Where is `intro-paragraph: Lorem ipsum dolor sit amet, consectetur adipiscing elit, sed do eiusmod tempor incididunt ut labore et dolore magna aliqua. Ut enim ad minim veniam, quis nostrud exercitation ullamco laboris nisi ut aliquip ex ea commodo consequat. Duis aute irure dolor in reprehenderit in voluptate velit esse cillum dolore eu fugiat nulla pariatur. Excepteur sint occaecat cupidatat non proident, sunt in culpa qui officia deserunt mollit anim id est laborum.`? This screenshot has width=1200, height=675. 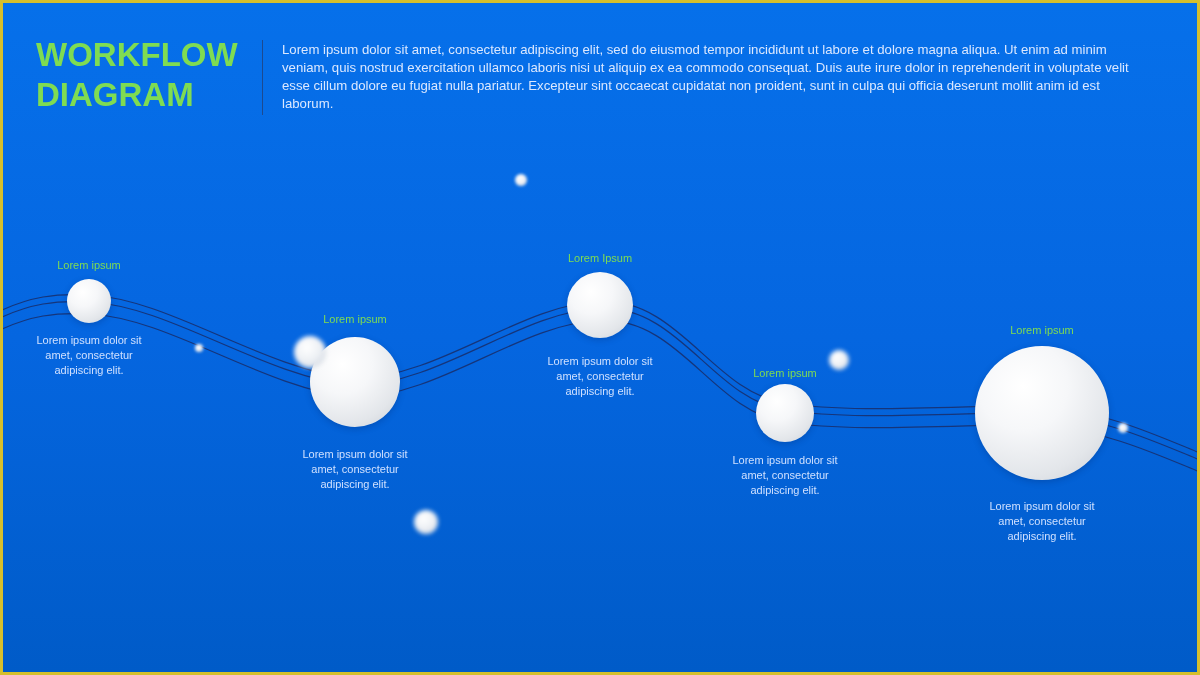 intro-paragraph: Lorem ipsum dolor sit amet, consectetur adipiscing elit, sed do eiusmod tempor incididunt ut labore et dolore magna aliqua. Ut enim ad minim veniam, quis nostrud exercitation ullamco laboris nisi ut aliquip ex ea commodo consequat. Duis aute irure dolor in reprehenderit in voluptate velit esse cillum dolore eu fugiat nulla pariatur. Excepteur sint occaecat cupidatat non proident, sunt in culpa qui officia deserunt mollit anim id est laborum. is located at coordinates (706, 77).